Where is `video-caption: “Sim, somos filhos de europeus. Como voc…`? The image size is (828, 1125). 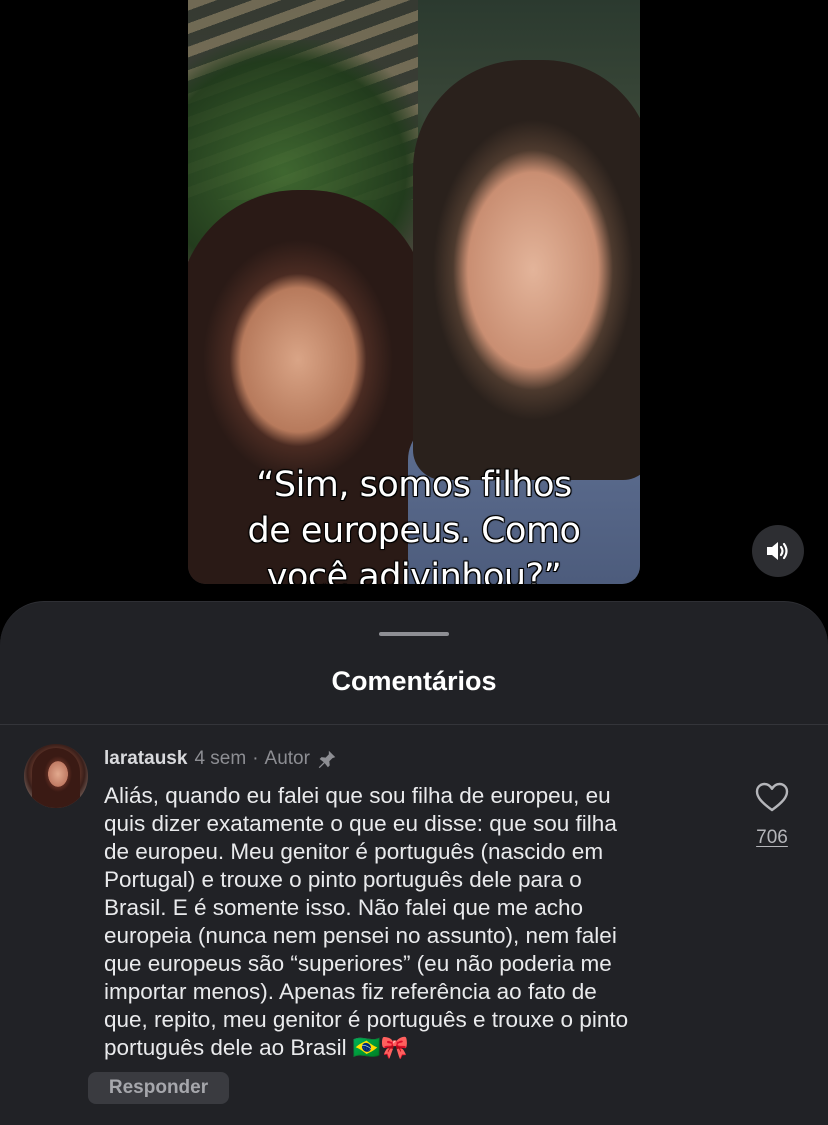
video-caption: “Sim, somos filhos de europeus. Como voc… is located at coordinates (414, 524).